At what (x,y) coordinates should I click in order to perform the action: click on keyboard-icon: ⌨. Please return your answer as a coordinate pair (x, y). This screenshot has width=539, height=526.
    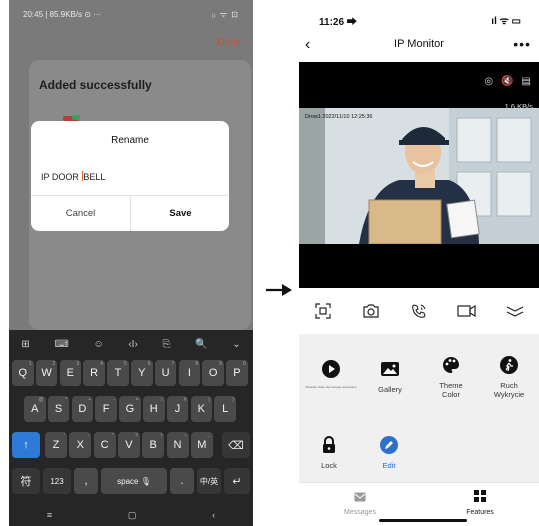
    Looking at the image, I should click on (61, 344).